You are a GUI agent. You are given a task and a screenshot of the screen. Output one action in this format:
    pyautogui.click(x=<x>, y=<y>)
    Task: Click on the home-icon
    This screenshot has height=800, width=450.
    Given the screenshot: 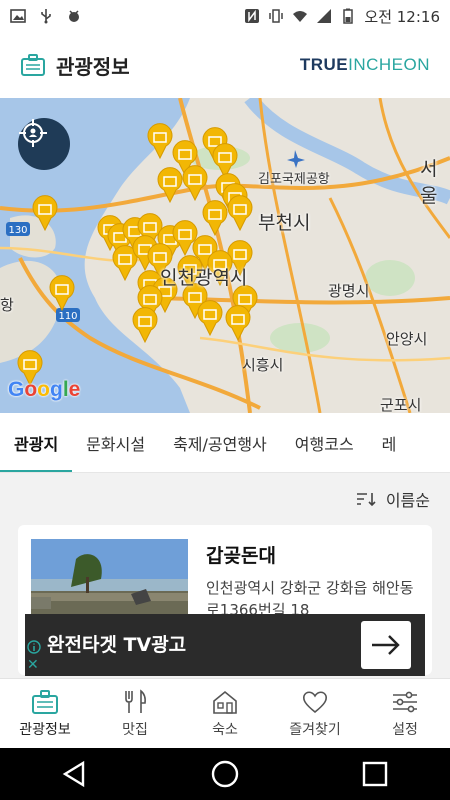 What is the action you would take?
    pyautogui.click(x=225, y=774)
    